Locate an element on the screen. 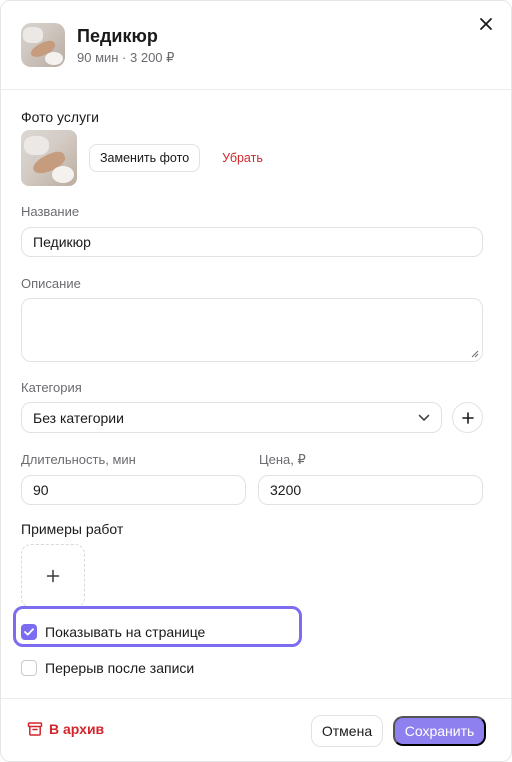  price-input: 3200 is located at coordinates (370, 490).